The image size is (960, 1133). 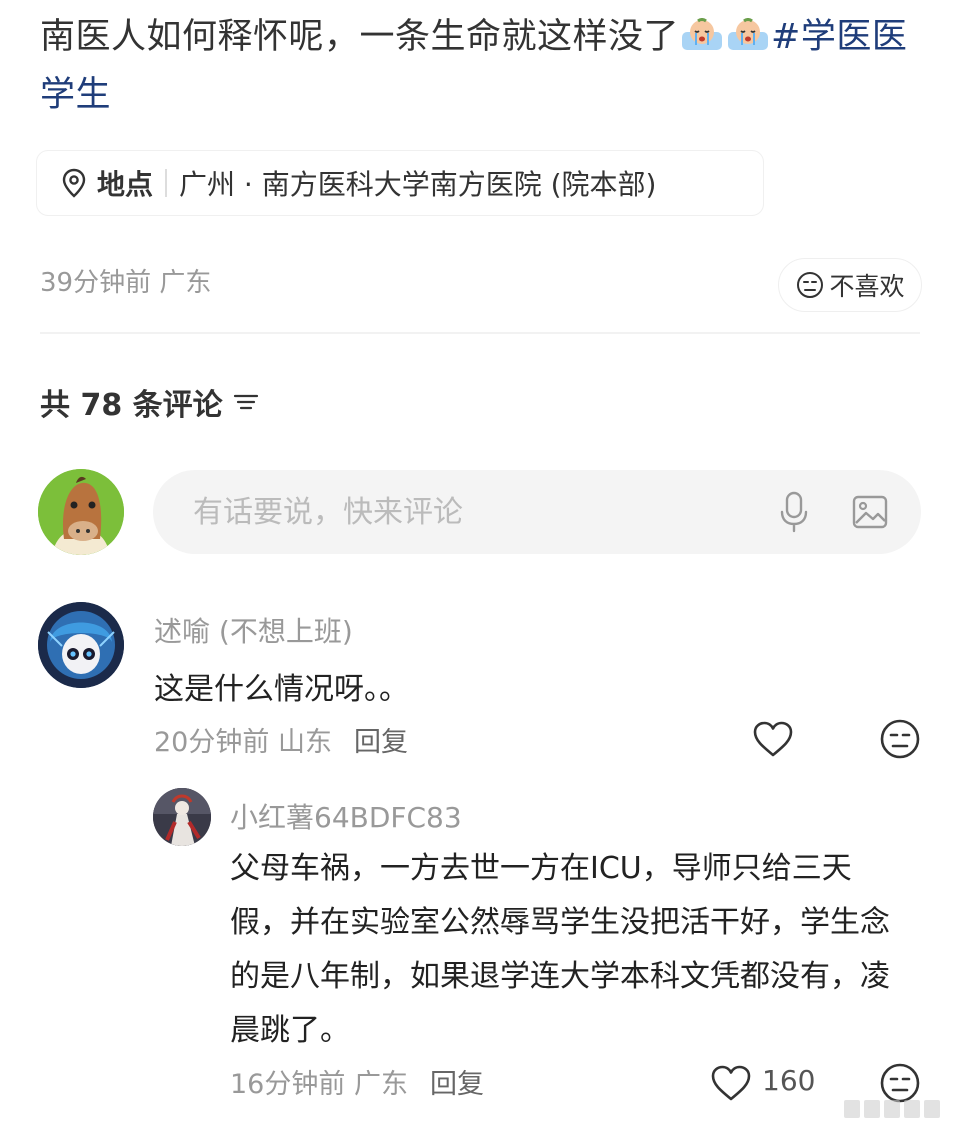 I want to click on post-text: 南医人如何释怀呢，一条生命就这样没了, so click(x=360, y=37).